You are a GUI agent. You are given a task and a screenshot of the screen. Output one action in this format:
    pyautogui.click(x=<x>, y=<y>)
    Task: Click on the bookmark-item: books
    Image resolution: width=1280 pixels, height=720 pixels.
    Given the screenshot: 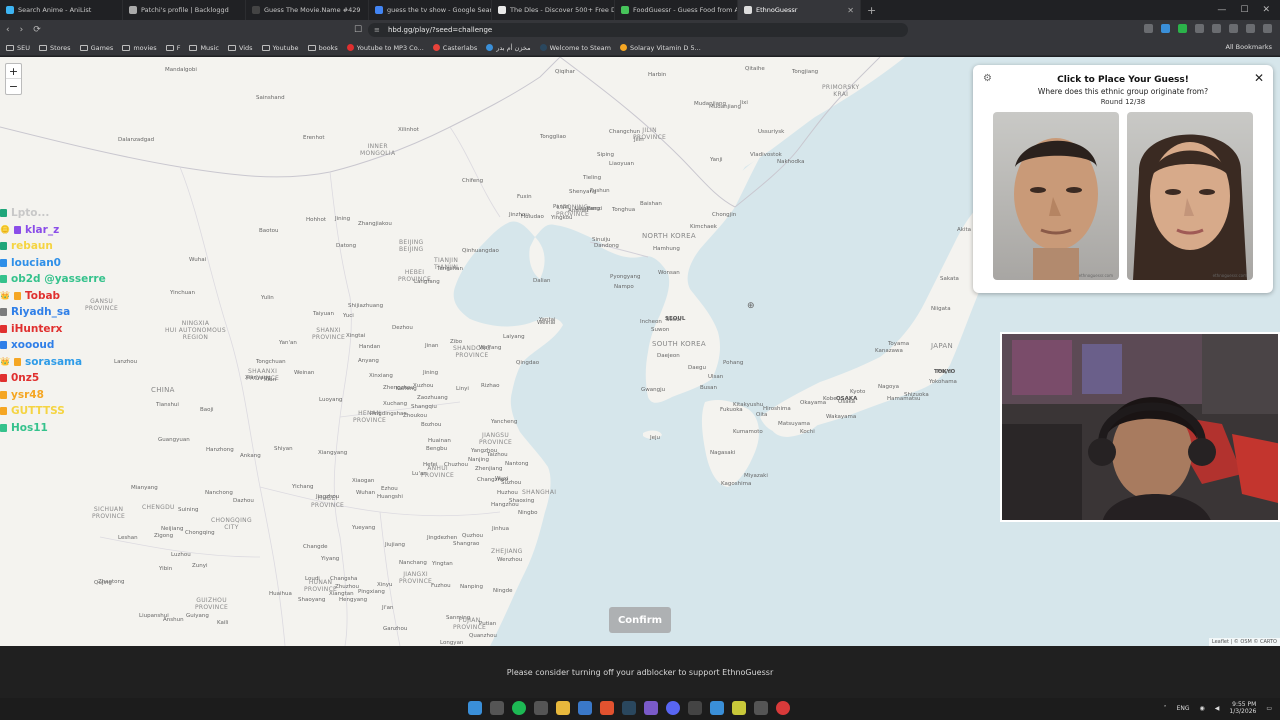 What is the action you would take?
    pyautogui.click(x=322, y=48)
    